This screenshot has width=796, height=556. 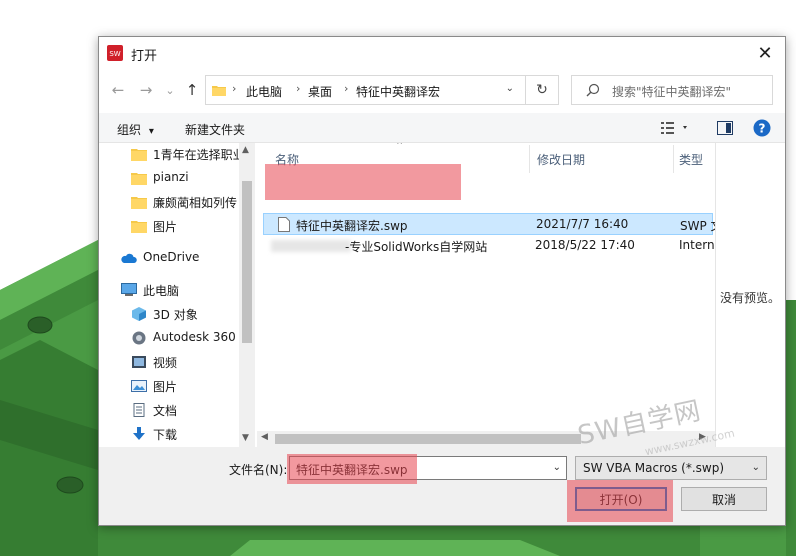 I want to click on recent-locations-button: ⌄, so click(x=170, y=90).